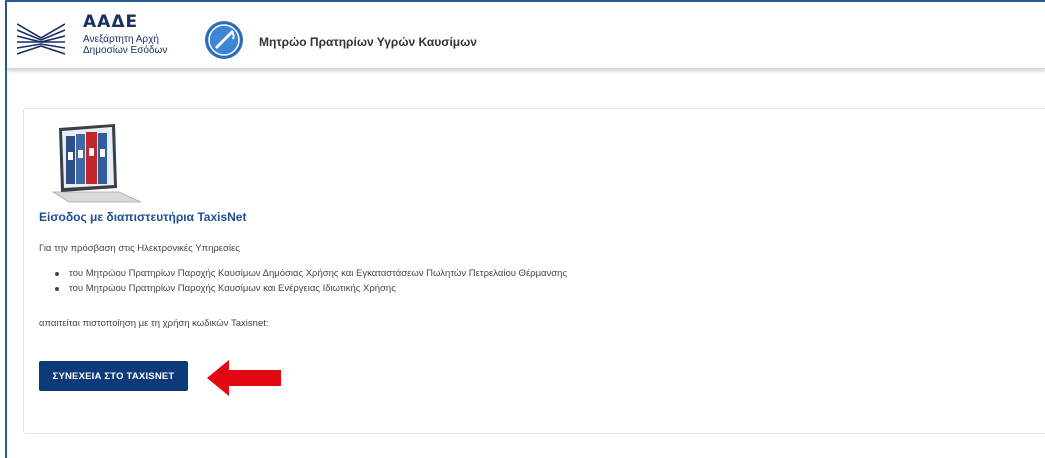  What do you see at coordinates (121, 39) in the screenshot?
I see `logo-subtitle-line1: Ανεξάρτητη Αρχή` at bounding box center [121, 39].